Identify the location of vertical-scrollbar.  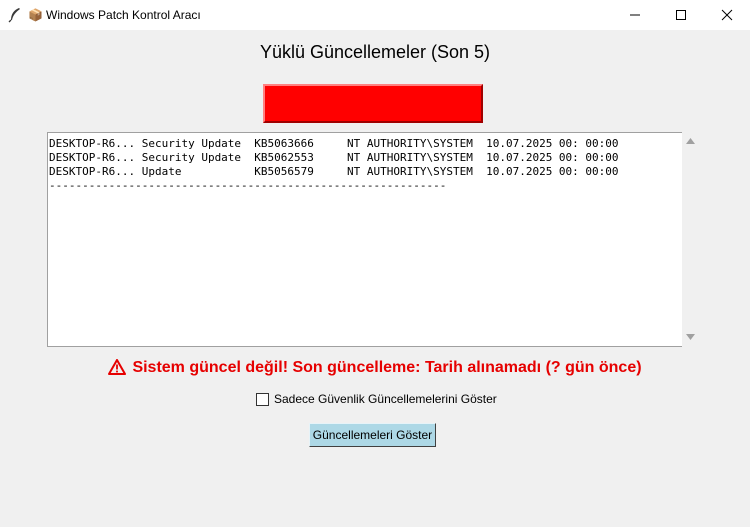
(690, 239).